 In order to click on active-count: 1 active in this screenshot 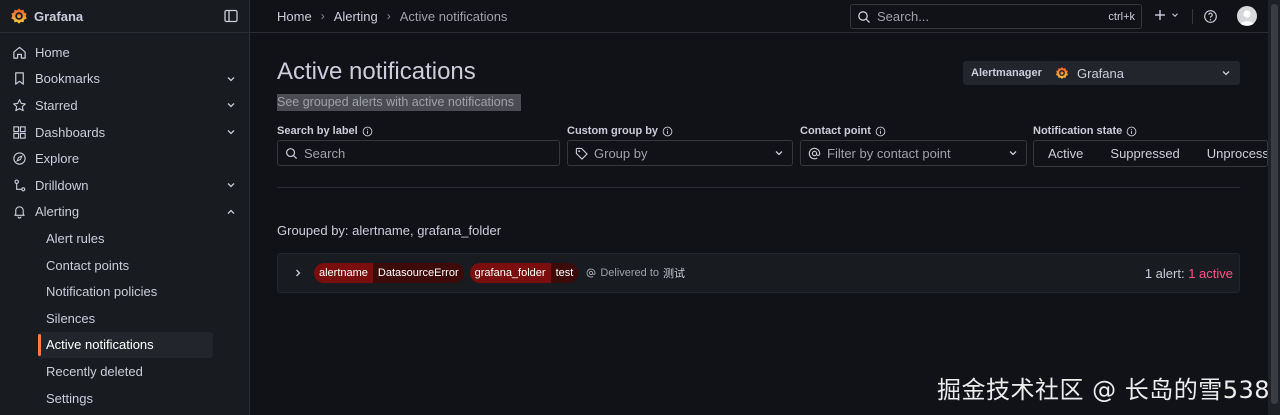, I will do `click(1210, 273)`.